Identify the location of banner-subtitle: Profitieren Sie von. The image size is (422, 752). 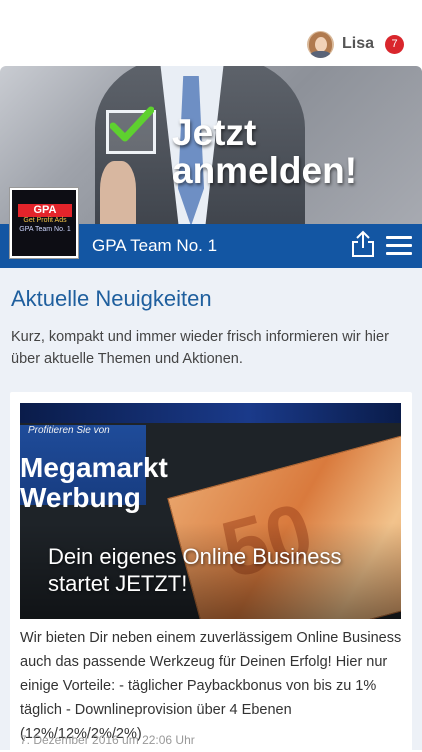
(69, 430).